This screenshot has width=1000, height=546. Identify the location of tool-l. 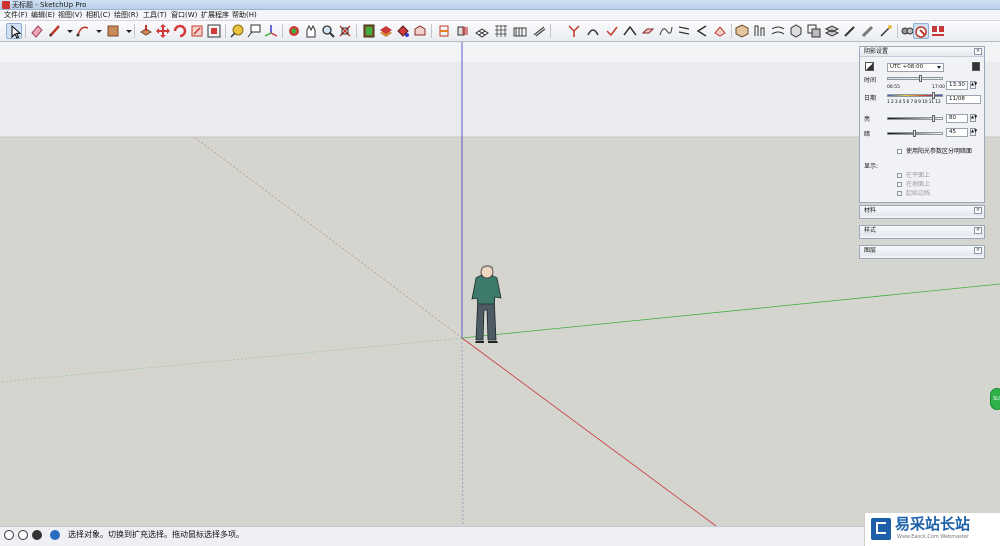
(684, 31).